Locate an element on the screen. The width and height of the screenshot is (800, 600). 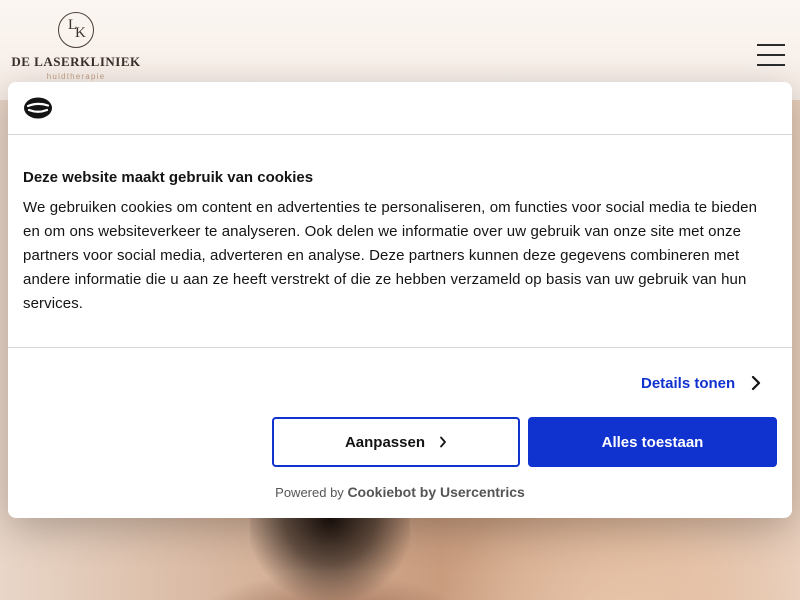
logo-name: DE LASERKLINIEK is located at coordinates (76, 61).